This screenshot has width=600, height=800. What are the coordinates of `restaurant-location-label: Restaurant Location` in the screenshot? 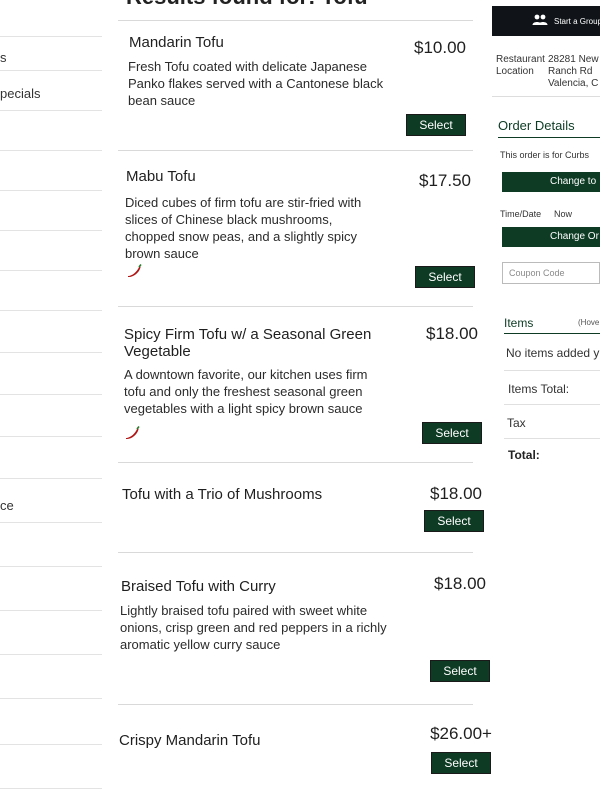 It's located at (520, 65).